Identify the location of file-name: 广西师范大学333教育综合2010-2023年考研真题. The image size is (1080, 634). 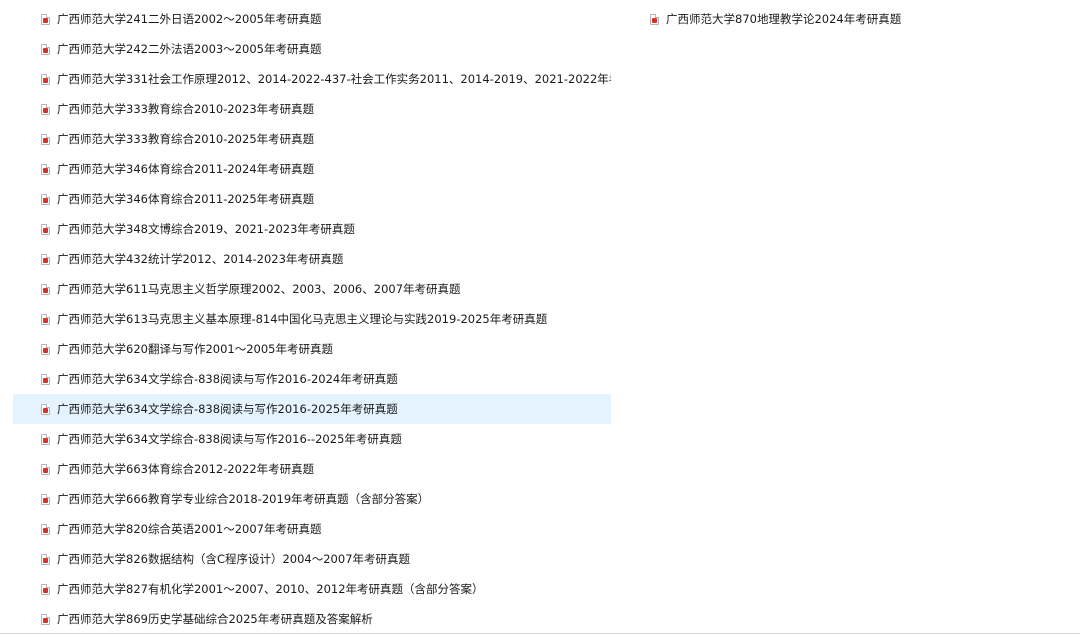
(186, 109).